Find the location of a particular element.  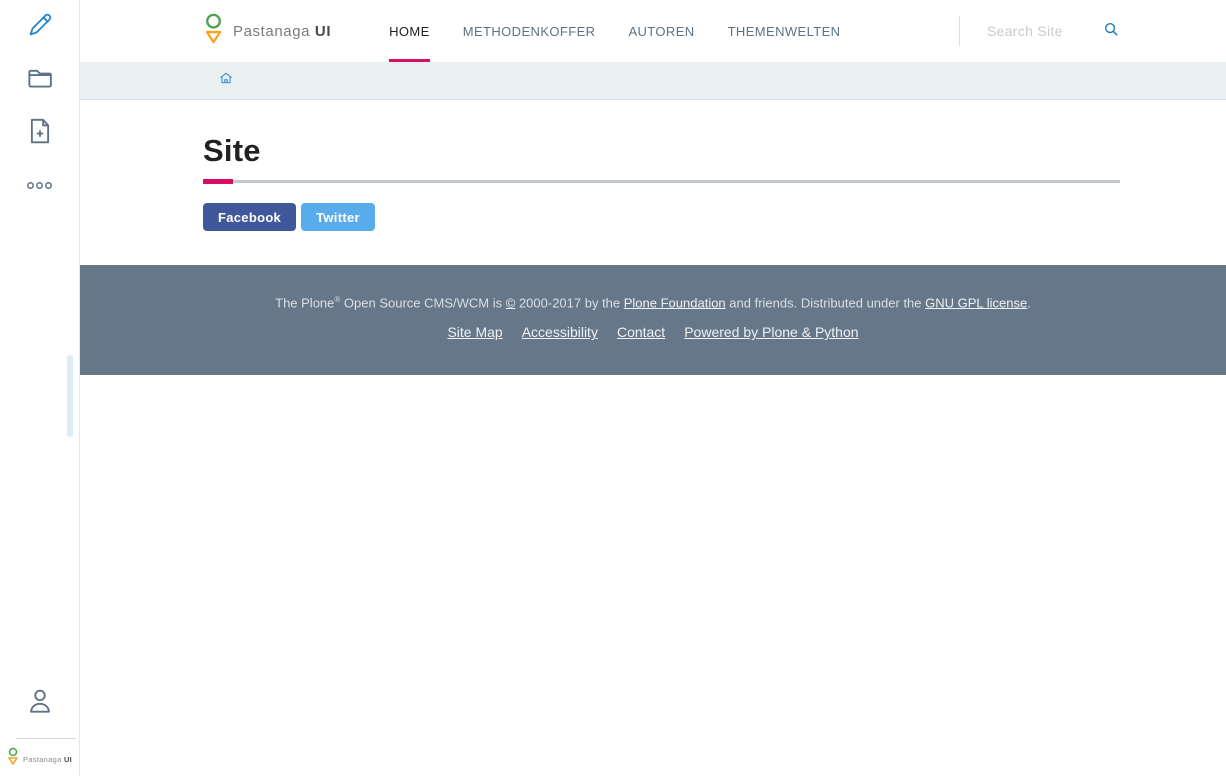

edit-pencil-icon is located at coordinates (40, 26).